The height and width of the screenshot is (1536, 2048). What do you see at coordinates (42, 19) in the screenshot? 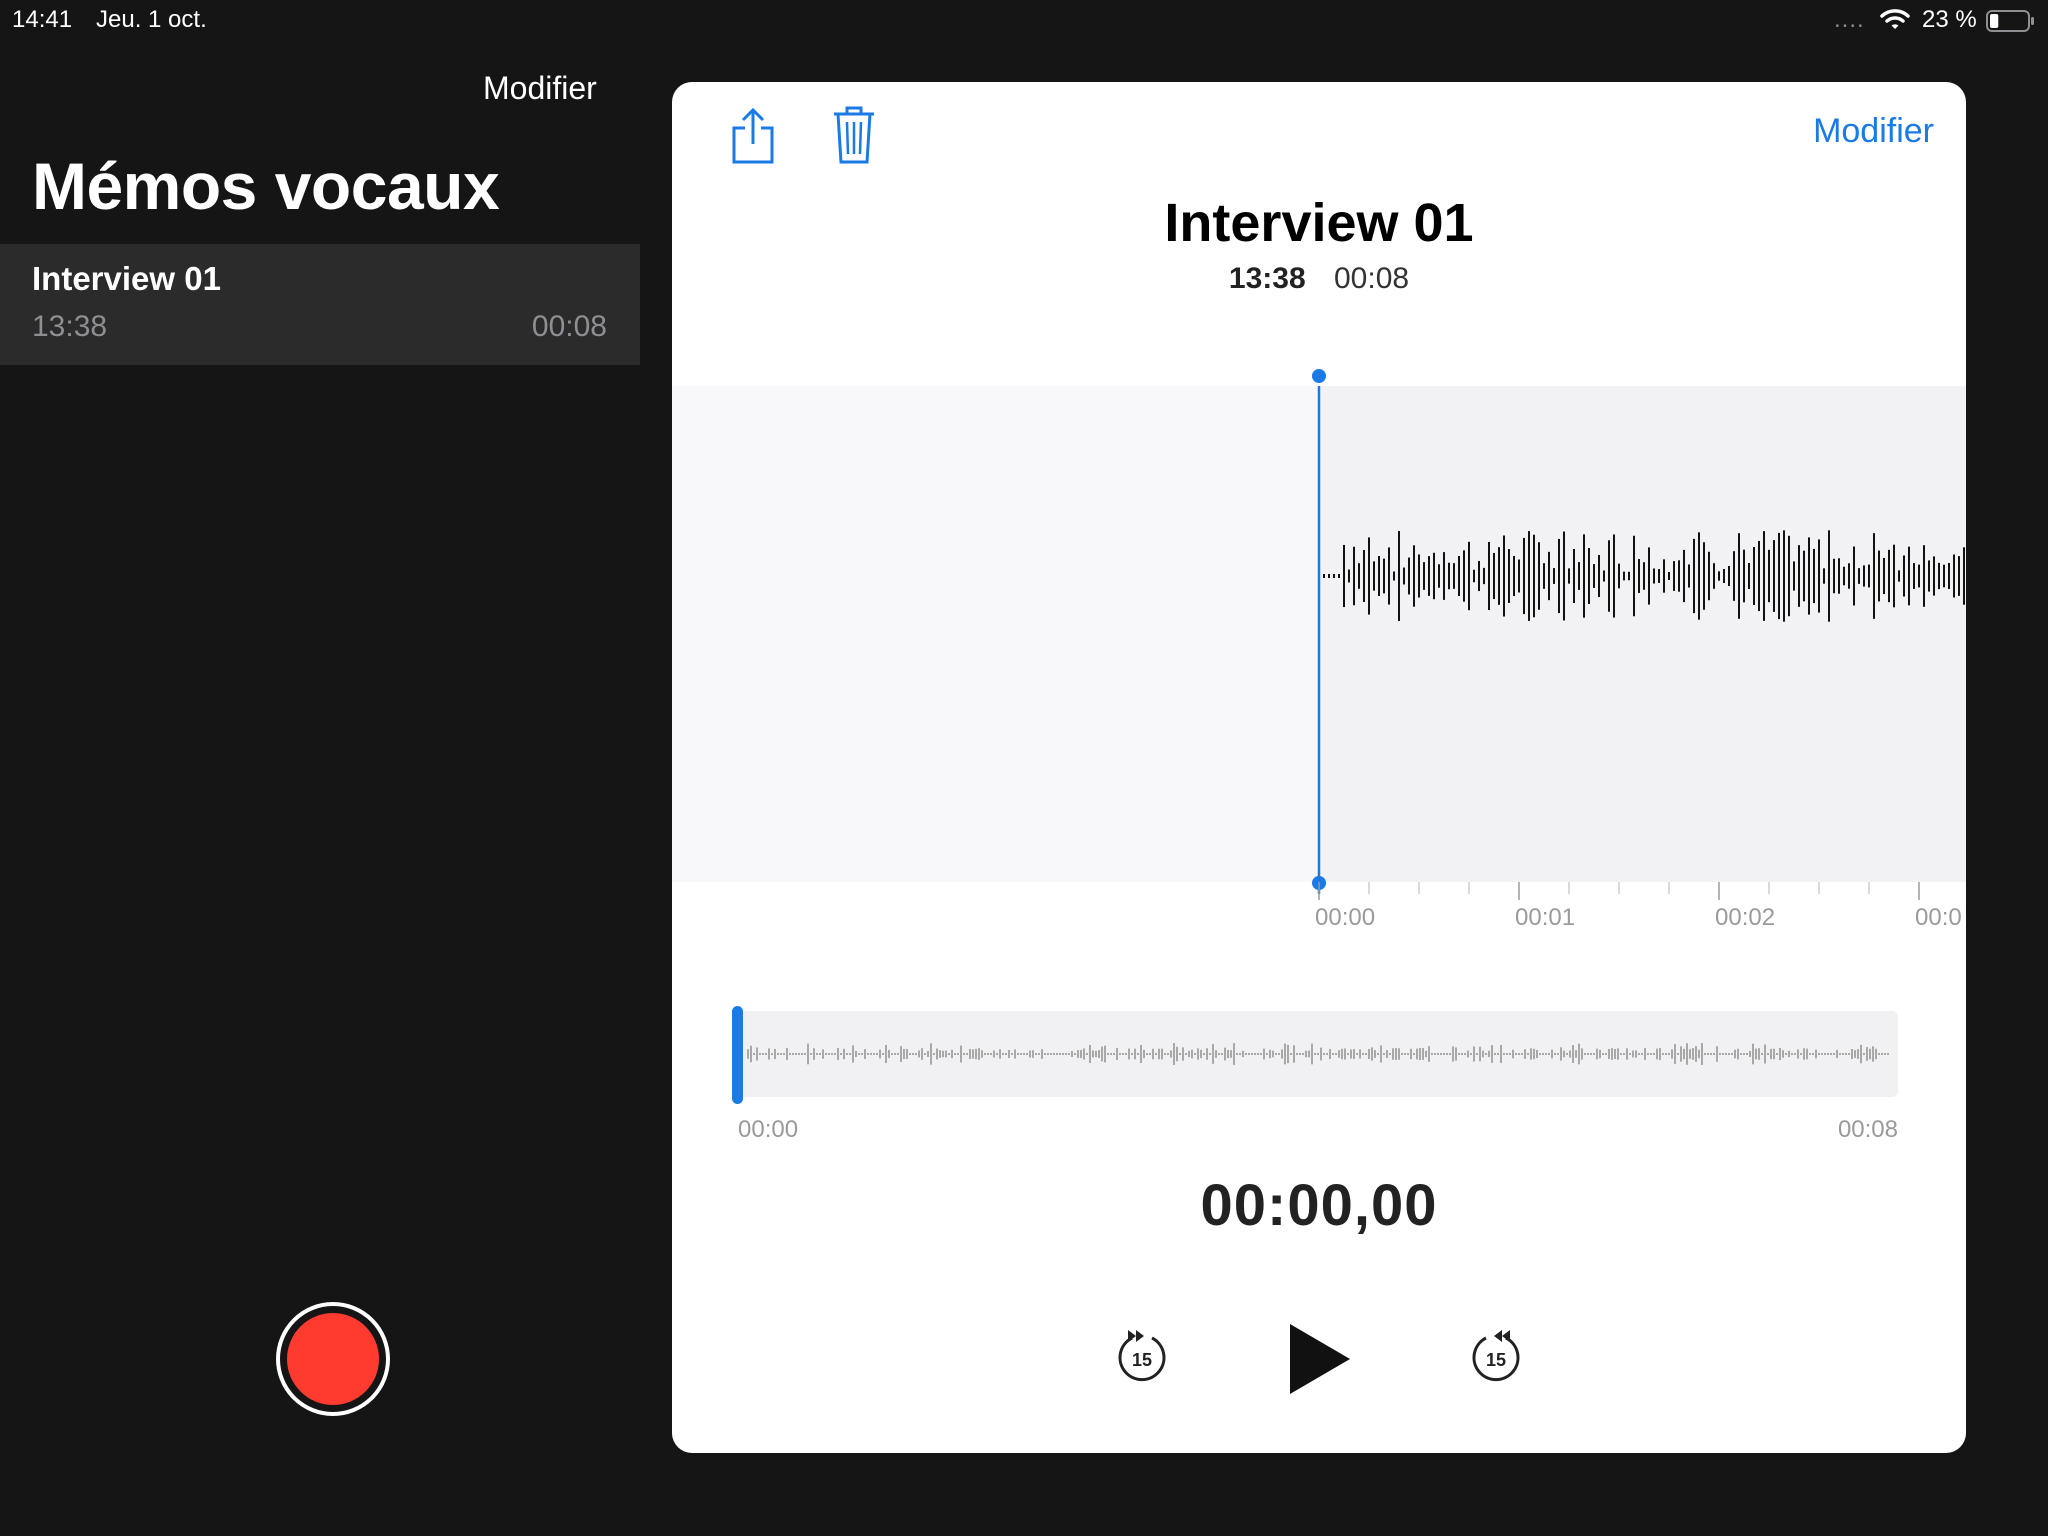
I see `status-time: 14:41` at bounding box center [42, 19].